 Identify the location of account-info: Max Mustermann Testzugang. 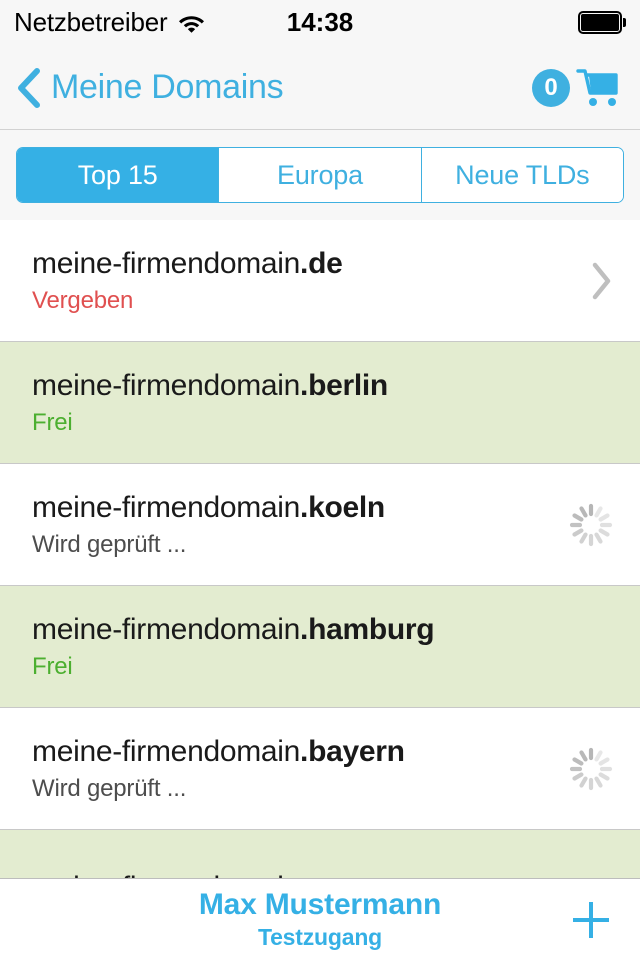
(320, 919).